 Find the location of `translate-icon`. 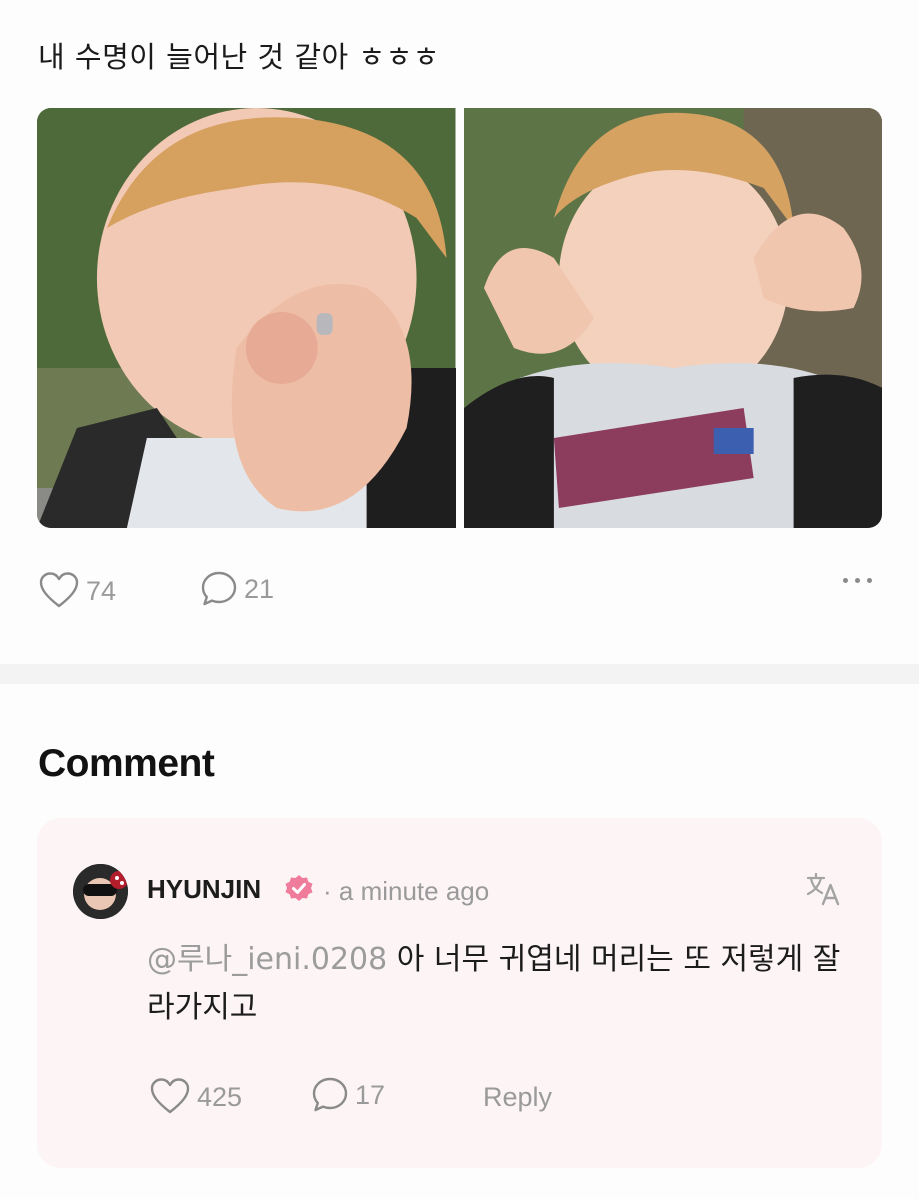

translate-icon is located at coordinates (823, 889).